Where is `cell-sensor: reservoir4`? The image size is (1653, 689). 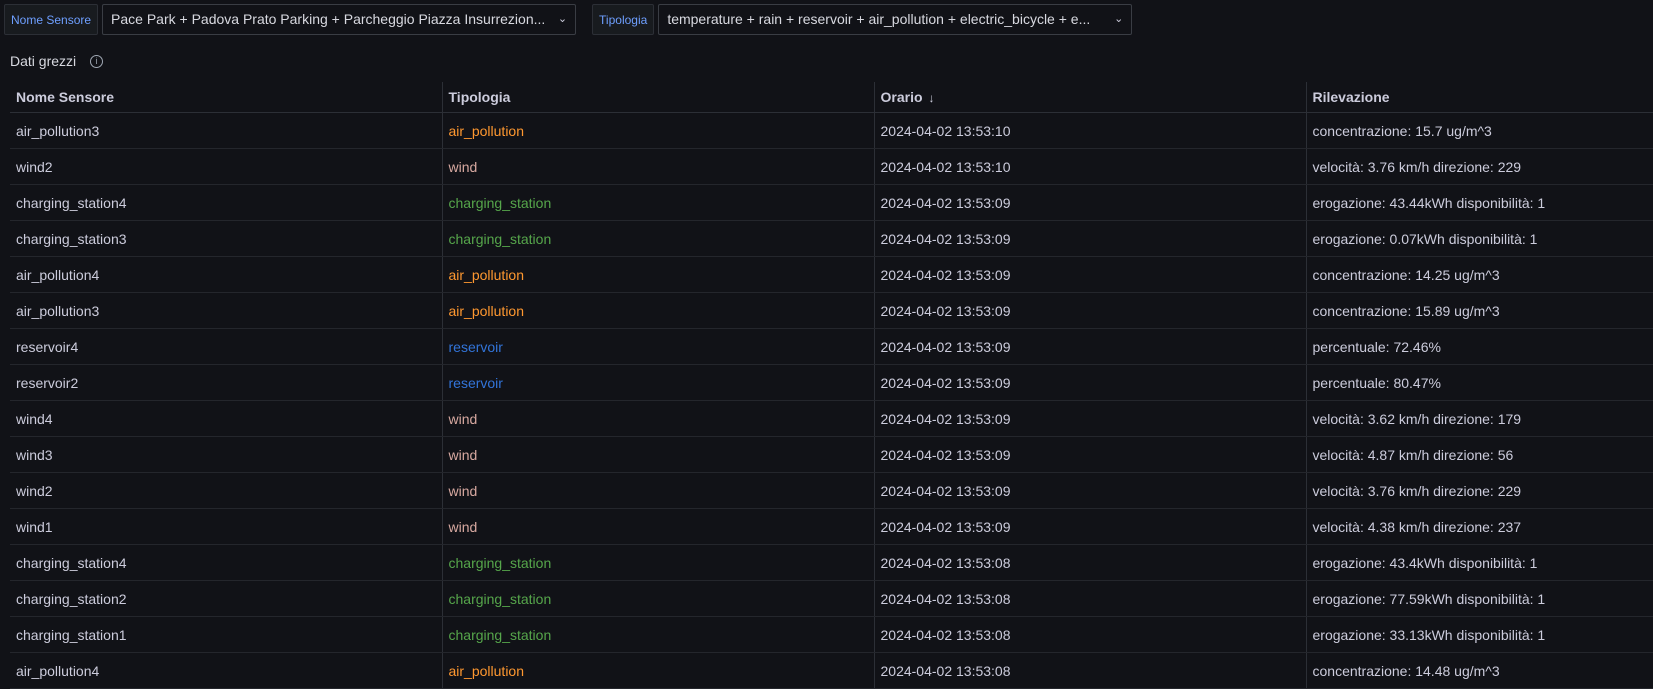
cell-sensor: reservoir4 is located at coordinates (226, 346).